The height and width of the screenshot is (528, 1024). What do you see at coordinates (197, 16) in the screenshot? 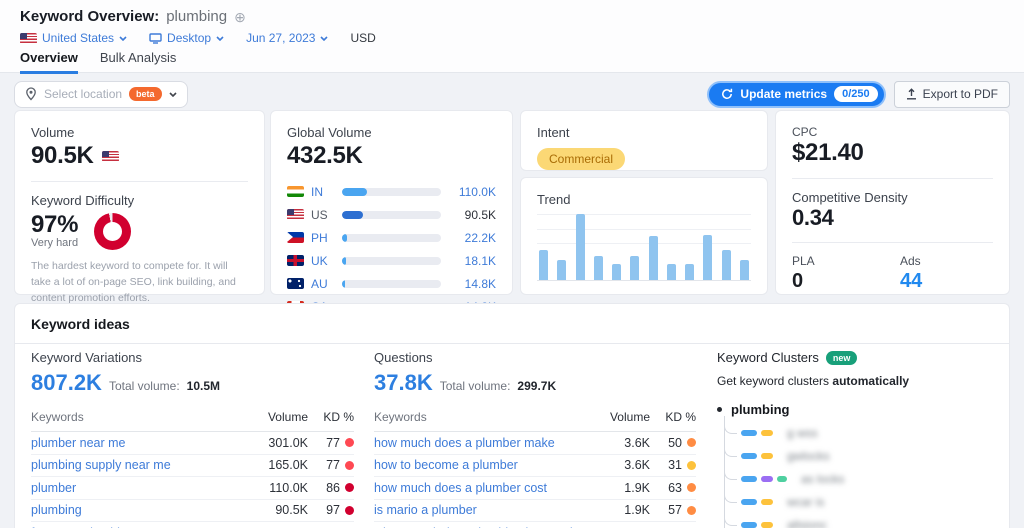
I see `page-keyword: plumbing` at bounding box center [197, 16].